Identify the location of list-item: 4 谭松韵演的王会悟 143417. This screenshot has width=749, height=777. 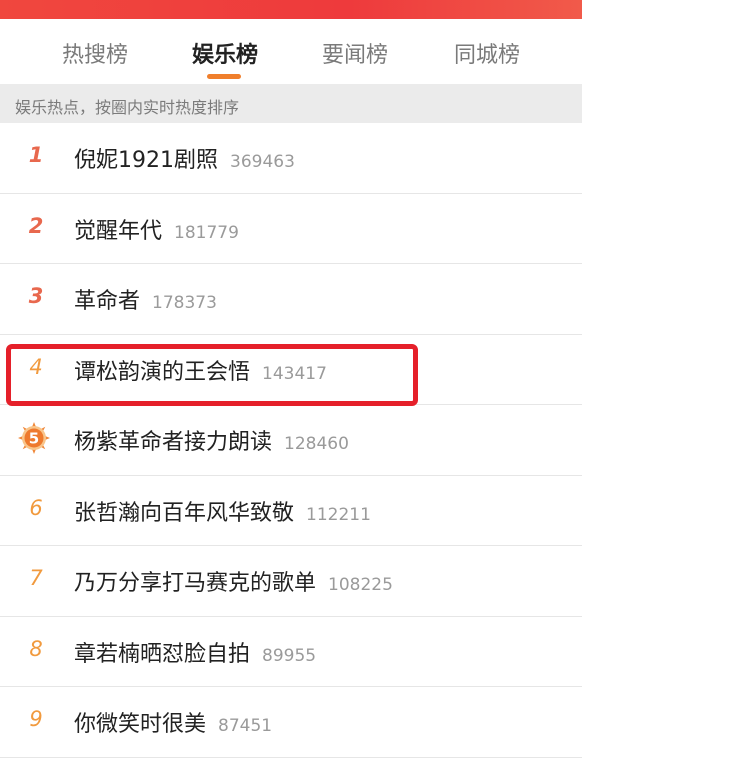
(291, 370).